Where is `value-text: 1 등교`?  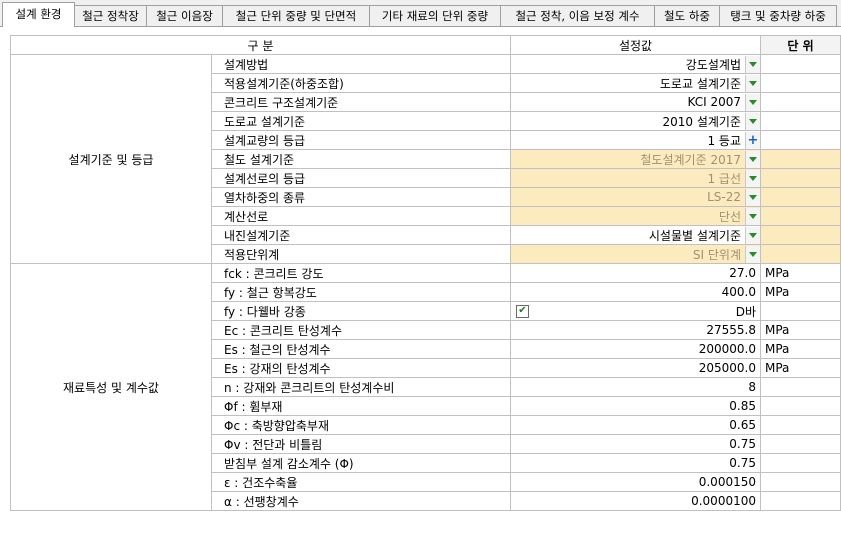 value-text: 1 등교 is located at coordinates (724, 140).